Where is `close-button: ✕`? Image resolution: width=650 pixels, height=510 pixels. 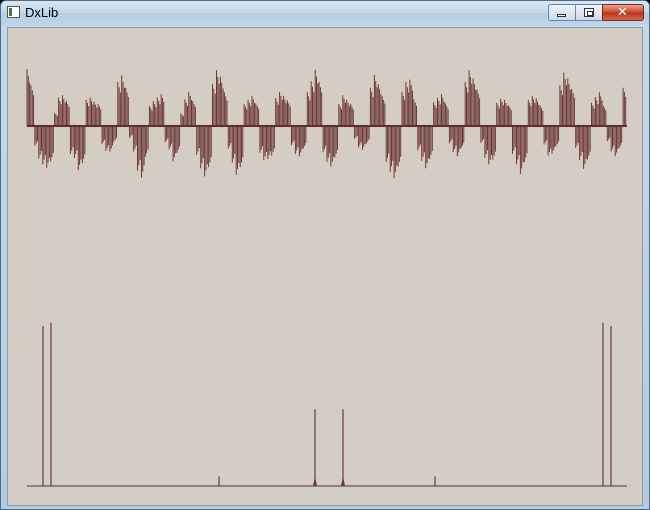
close-button: ✕ is located at coordinates (623, 12).